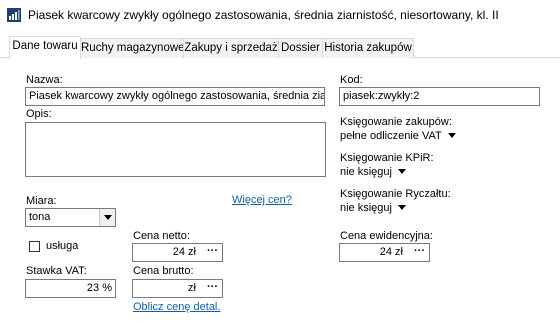  I want to click on unit-select: tona, so click(70, 217).